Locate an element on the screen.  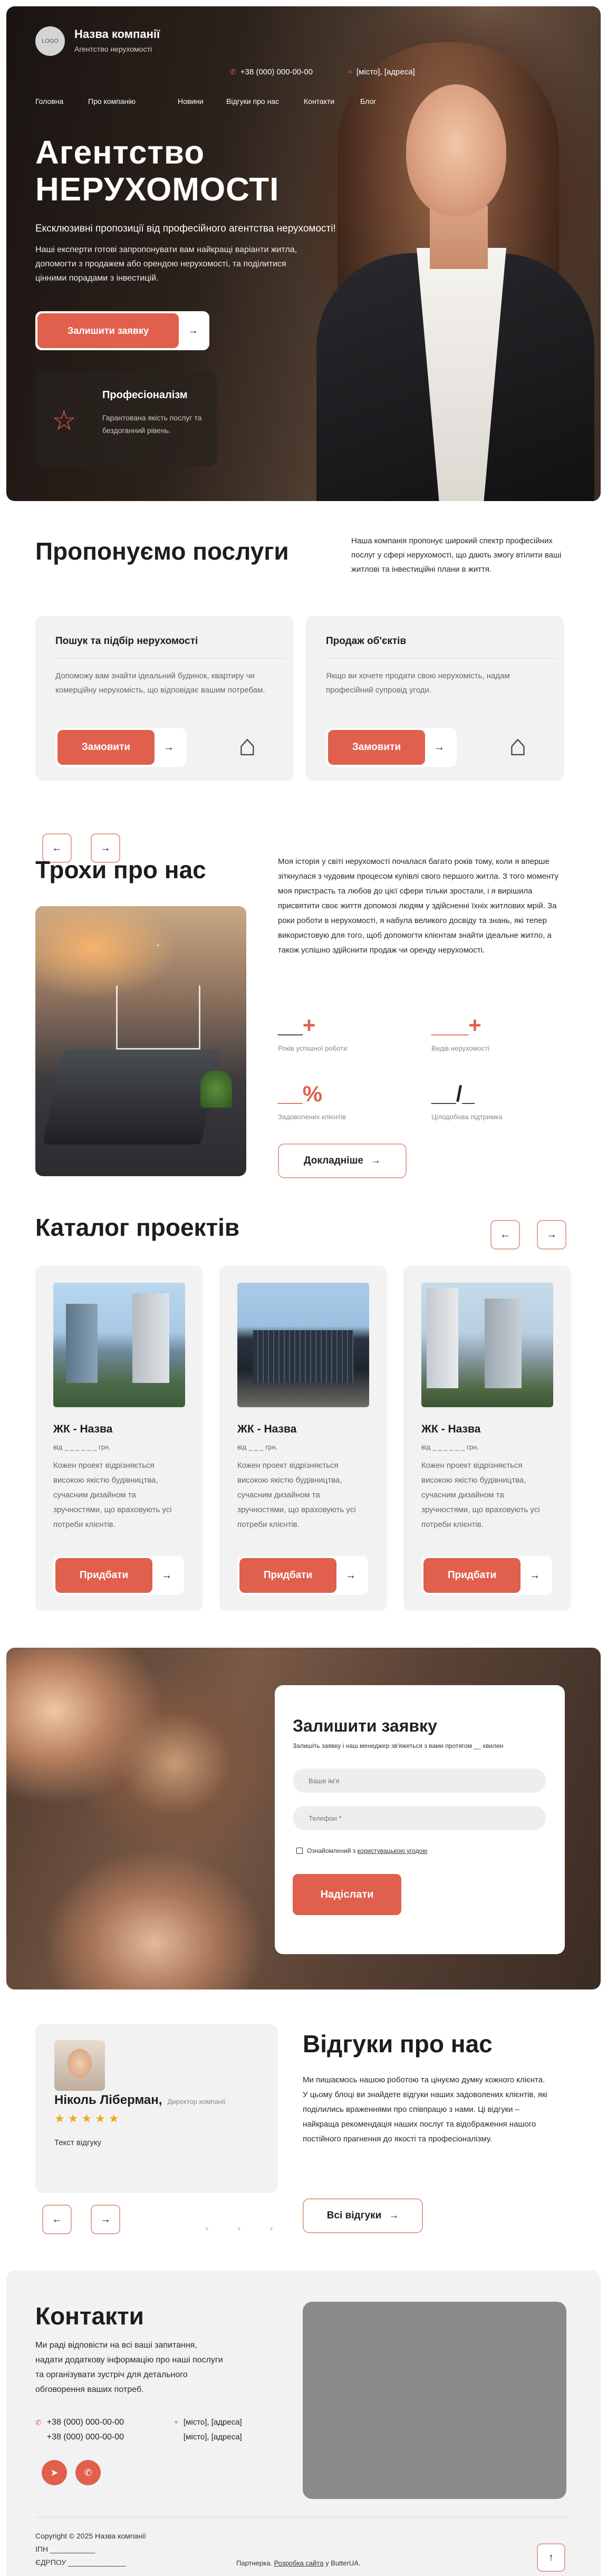
reviews-title: Відгуки про нас is located at coordinates (398, 2044).